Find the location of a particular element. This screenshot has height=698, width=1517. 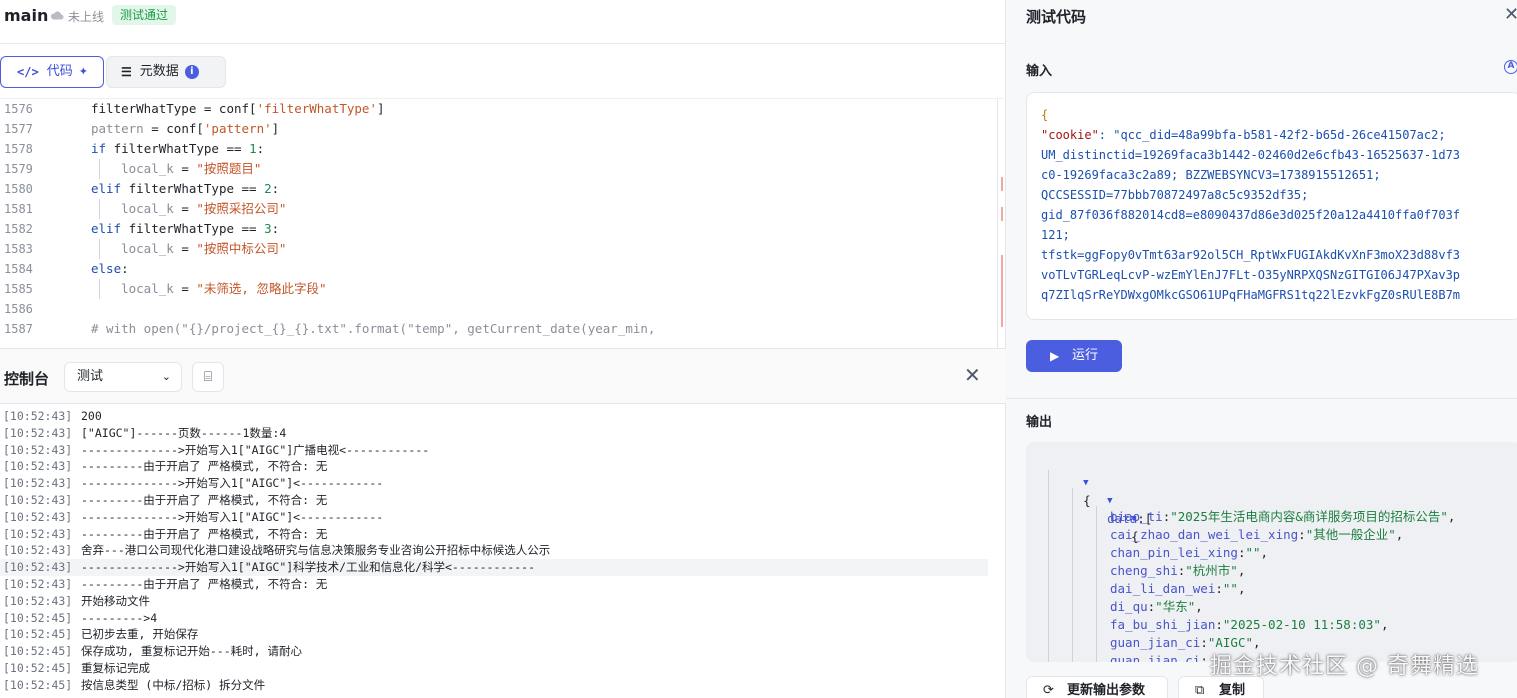

code-token: filterWhatType == is located at coordinates (193, 188).